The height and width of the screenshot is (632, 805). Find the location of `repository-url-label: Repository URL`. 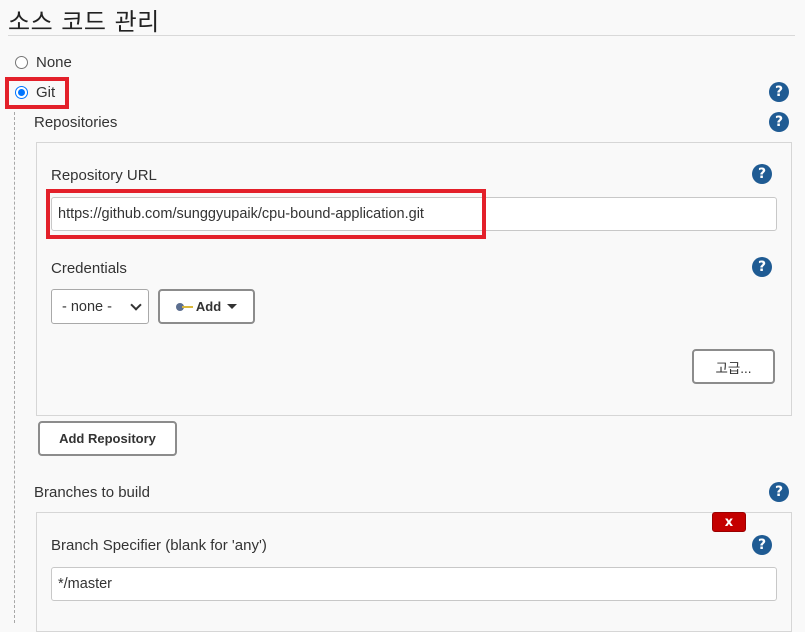

repository-url-label: Repository URL is located at coordinates (104, 175).